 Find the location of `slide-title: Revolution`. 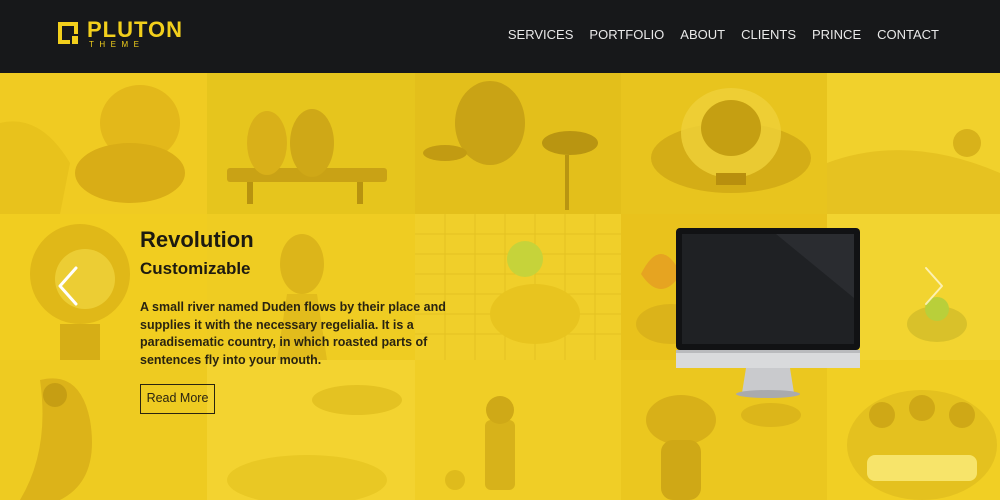

slide-title: Revolution is located at coordinates (197, 239).